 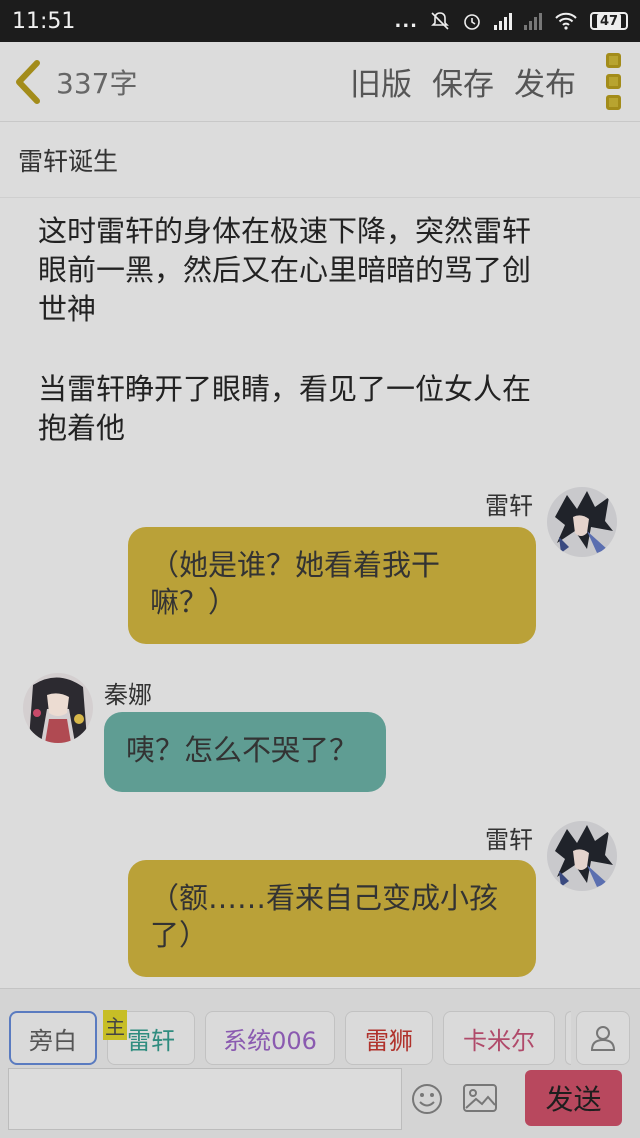 I want to click on old-version-button: 旧版, so click(x=381, y=81).